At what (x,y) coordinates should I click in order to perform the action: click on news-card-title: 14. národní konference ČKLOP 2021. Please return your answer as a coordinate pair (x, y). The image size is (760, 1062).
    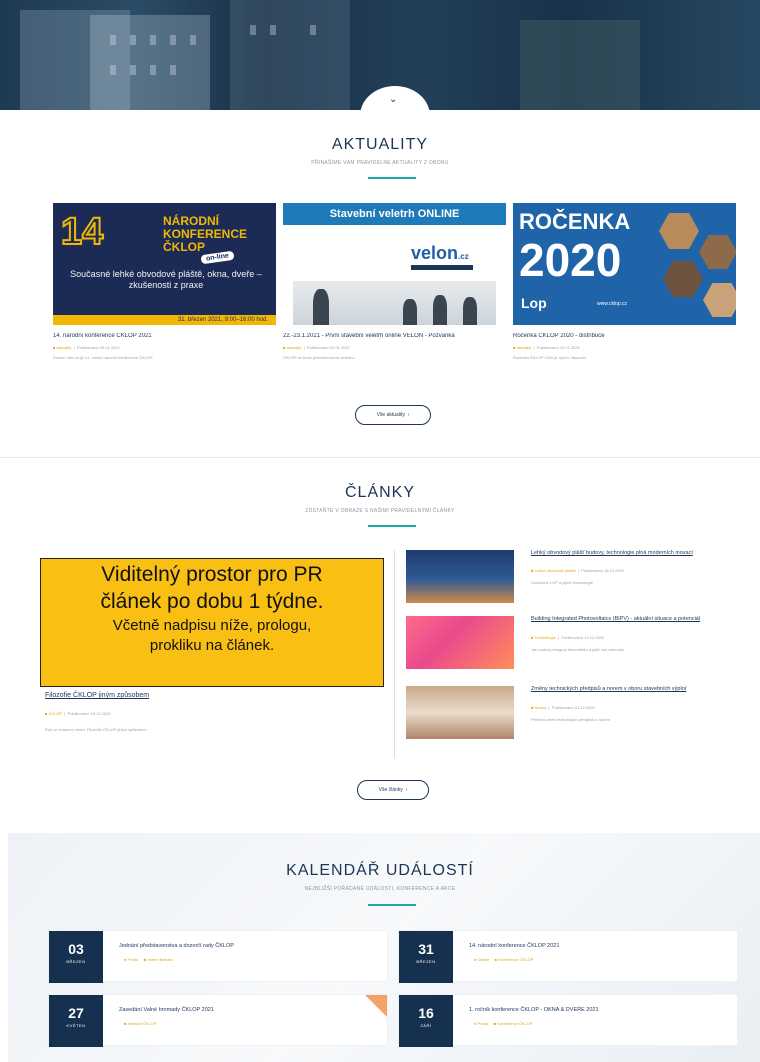
    Looking at the image, I should click on (164, 336).